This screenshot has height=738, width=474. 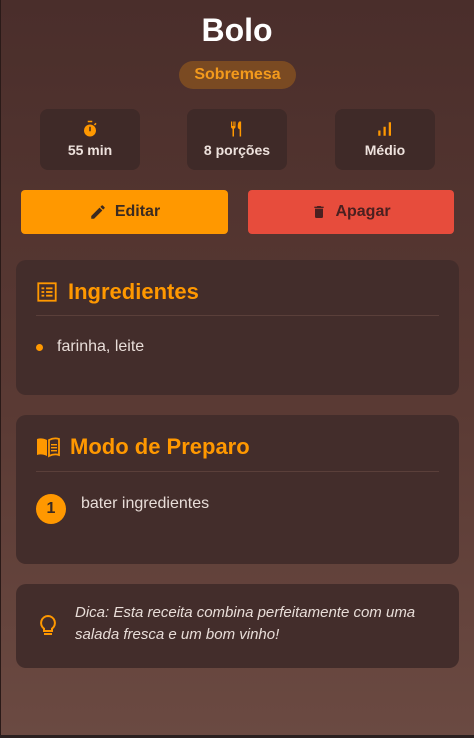 What do you see at coordinates (101, 346) in the screenshot?
I see `ingredient-text: farinha, leite` at bounding box center [101, 346].